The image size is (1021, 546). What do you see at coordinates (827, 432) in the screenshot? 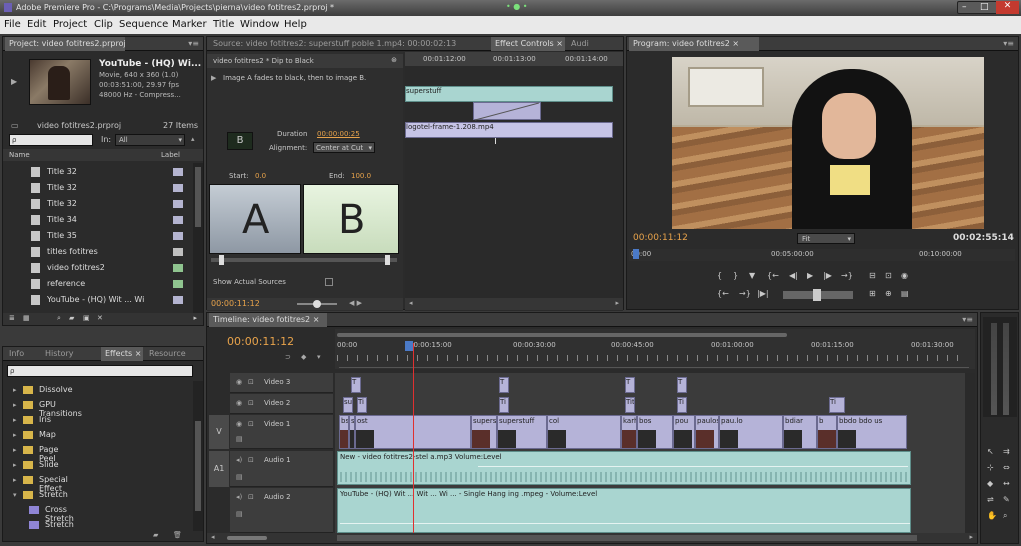
I see `video1-clip: b` at bounding box center [827, 432].